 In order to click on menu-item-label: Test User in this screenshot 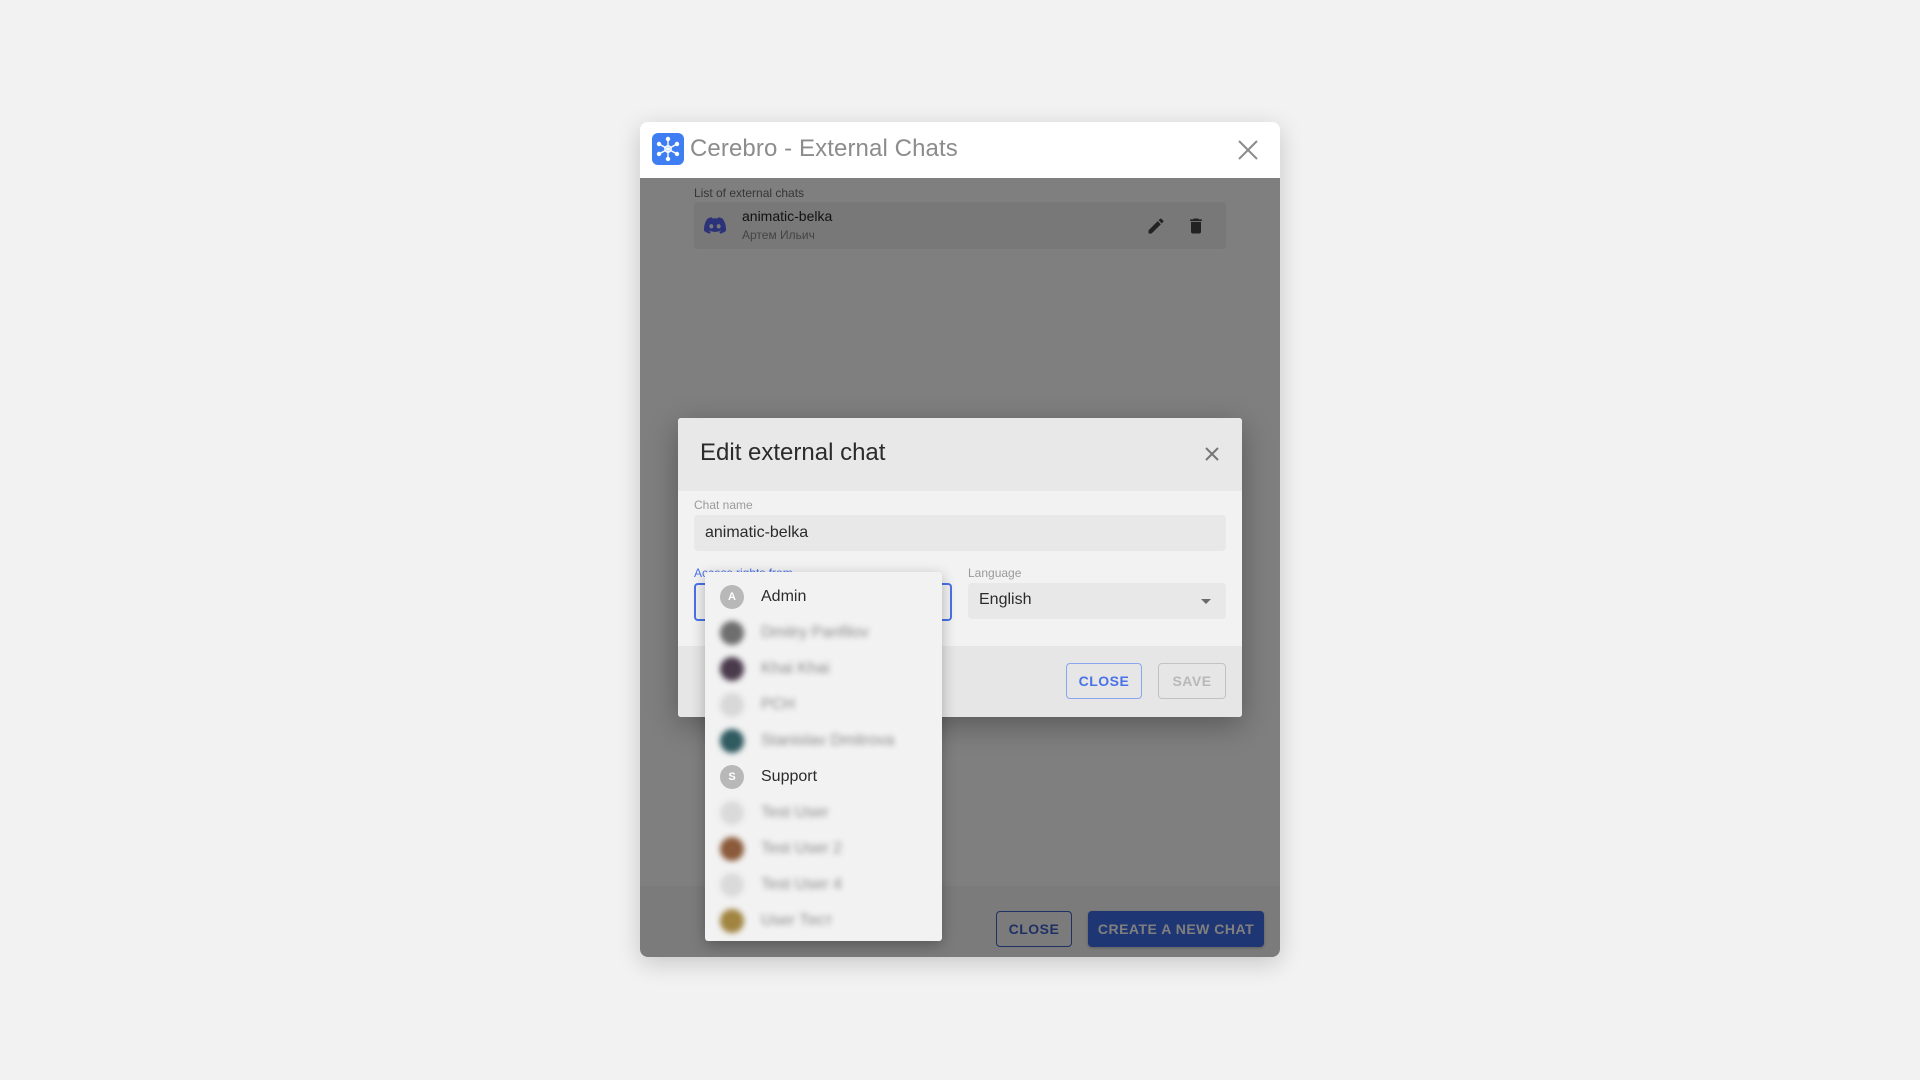, I will do `click(795, 812)`.